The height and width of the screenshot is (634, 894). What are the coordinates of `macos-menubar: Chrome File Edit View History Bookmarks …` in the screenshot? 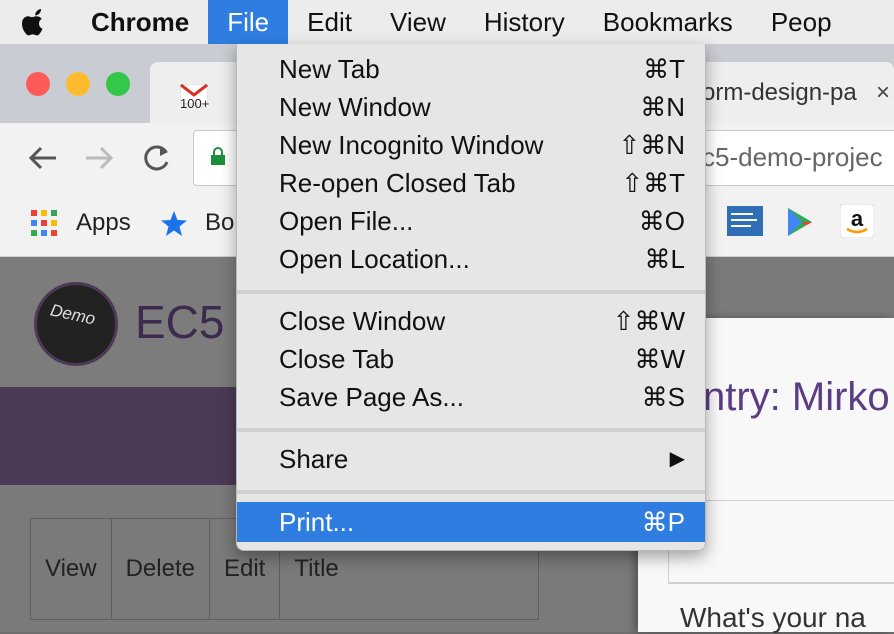 It's located at (447, 22).